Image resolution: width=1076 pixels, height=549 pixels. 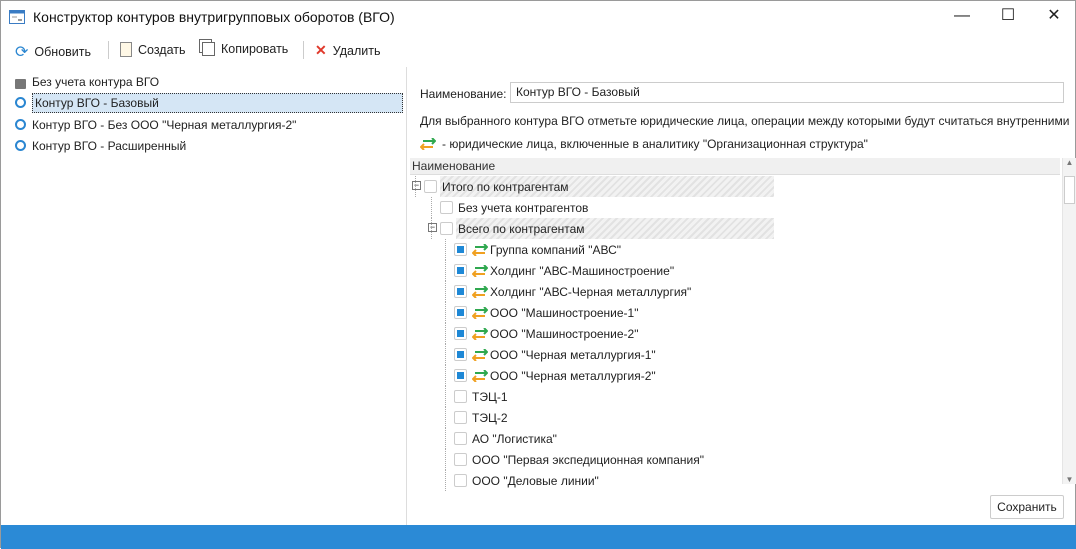 What do you see at coordinates (63, 52) in the screenshot?
I see `refresh-label: Обновить` at bounding box center [63, 52].